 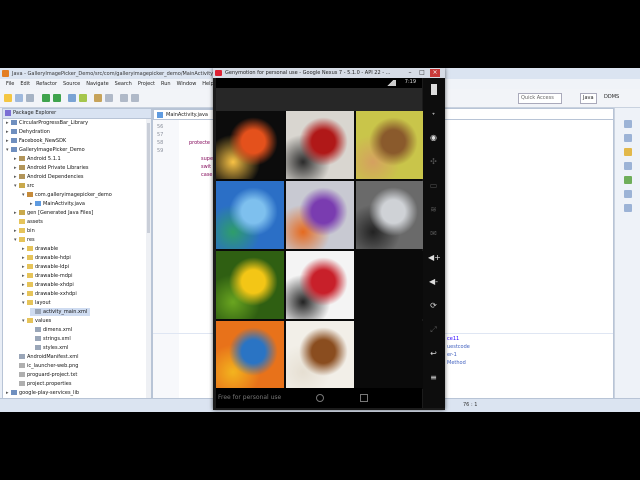 What do you see at coordinates (320, 145) in the screenshot?
I see `red-machine-image` at bounding box center [320, 145].